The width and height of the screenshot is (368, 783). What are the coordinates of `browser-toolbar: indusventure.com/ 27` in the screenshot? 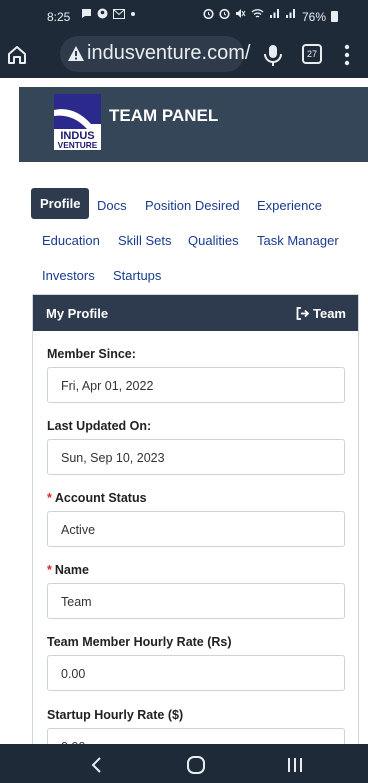 It's located at (184, 56).